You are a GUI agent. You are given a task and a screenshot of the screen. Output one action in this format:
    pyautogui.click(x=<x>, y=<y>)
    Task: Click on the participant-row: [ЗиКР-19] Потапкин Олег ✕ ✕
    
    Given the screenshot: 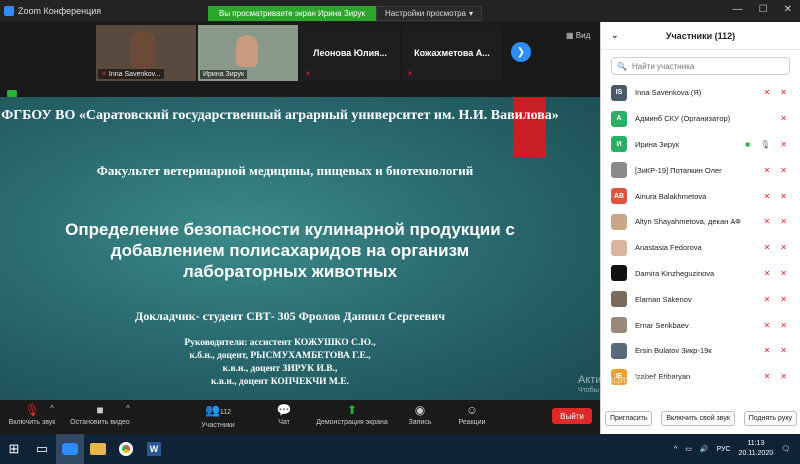 What is the action you would take?
    pyautogui.click(x=700, y=170)
    